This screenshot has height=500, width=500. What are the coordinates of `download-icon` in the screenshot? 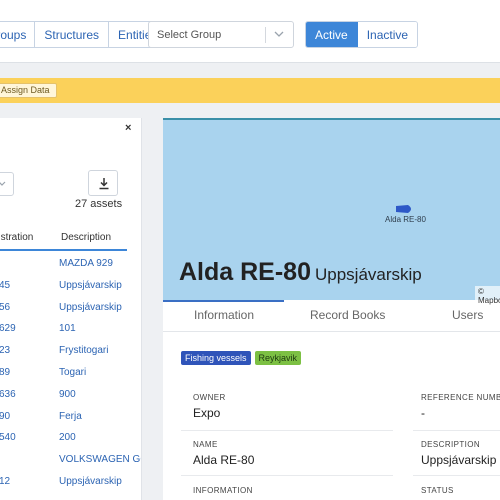 It's located at (104, 184).